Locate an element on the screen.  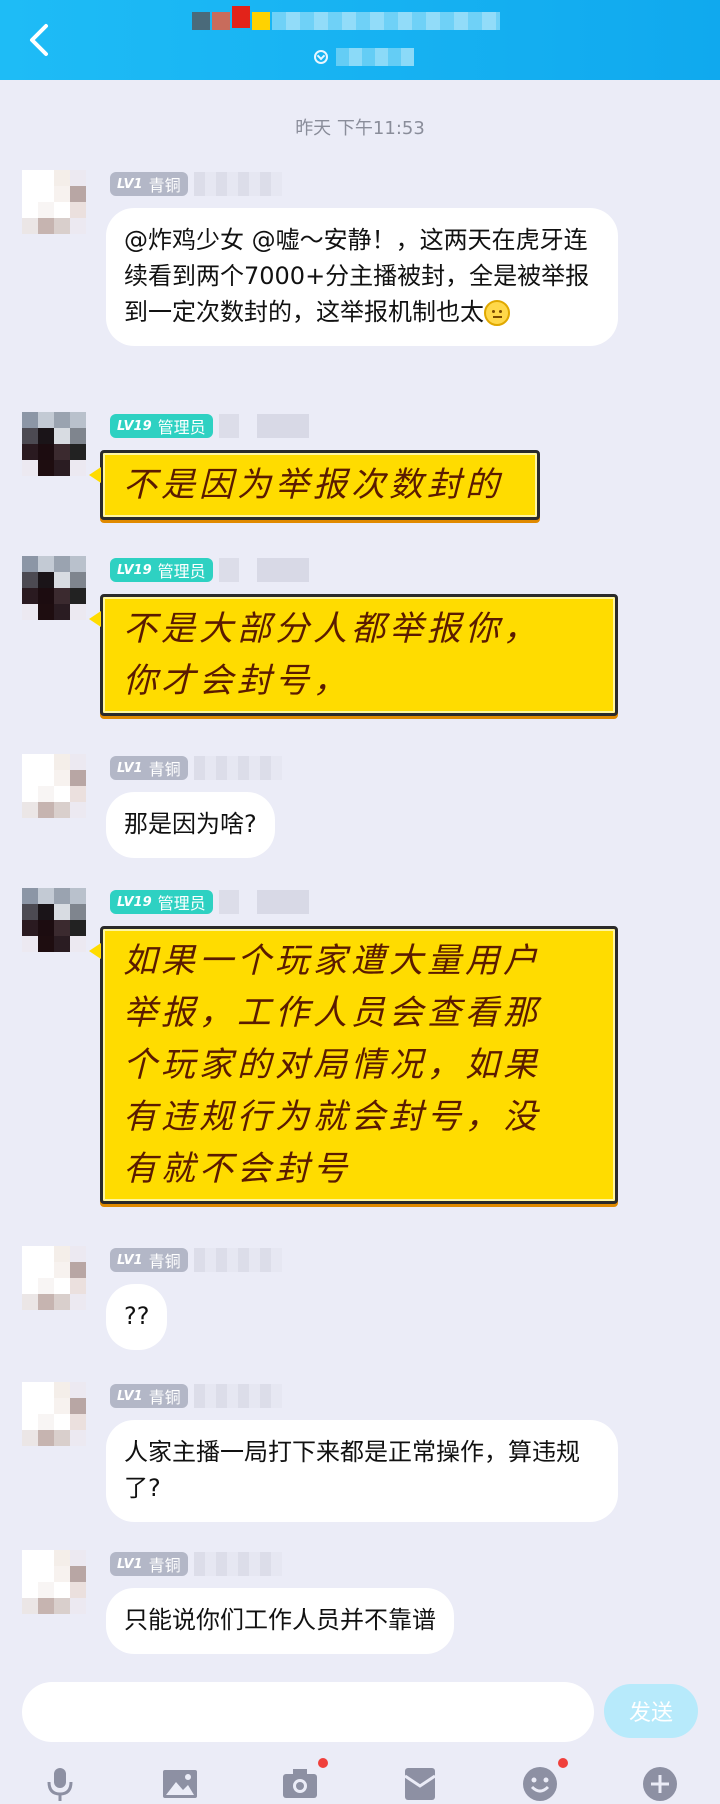
chevron-left-icon is located at coordinates (39, 40).